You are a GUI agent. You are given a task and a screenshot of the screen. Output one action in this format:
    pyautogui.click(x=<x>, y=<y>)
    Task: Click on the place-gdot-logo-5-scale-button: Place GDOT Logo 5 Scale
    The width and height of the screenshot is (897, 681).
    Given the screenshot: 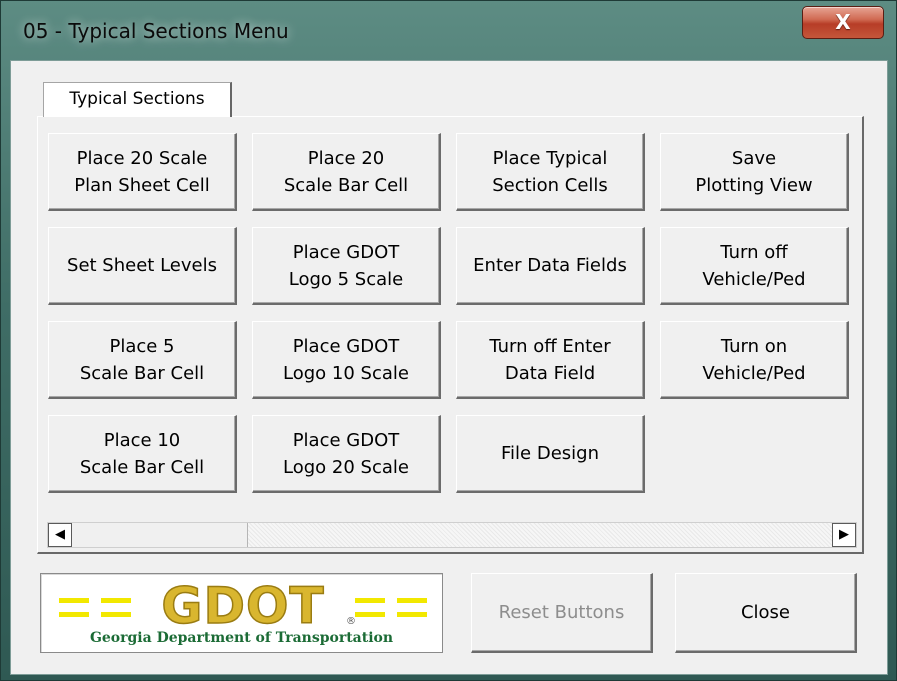 What is the action you would take?
    pyautogui.click(x=346, y=266)
    